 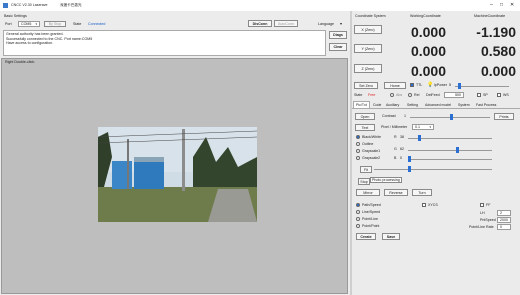 I want to click on b-slider-thumb, so click(x=409, y=159).